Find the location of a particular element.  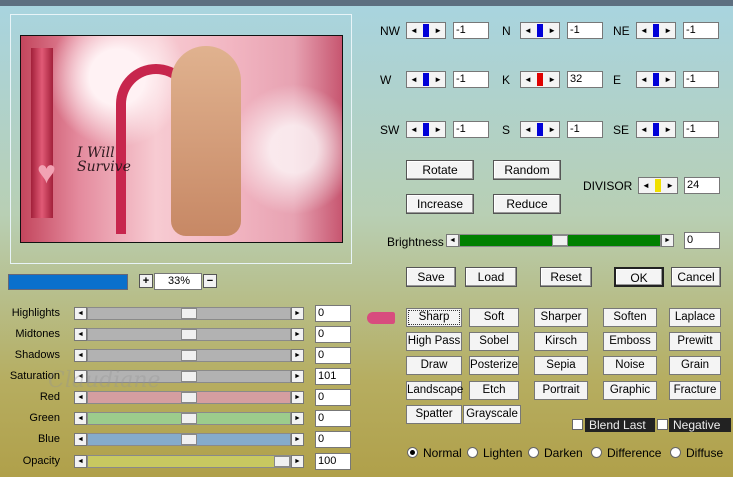

matrix-w-spinner: ◄ ► is located at coordinates (426, 79).